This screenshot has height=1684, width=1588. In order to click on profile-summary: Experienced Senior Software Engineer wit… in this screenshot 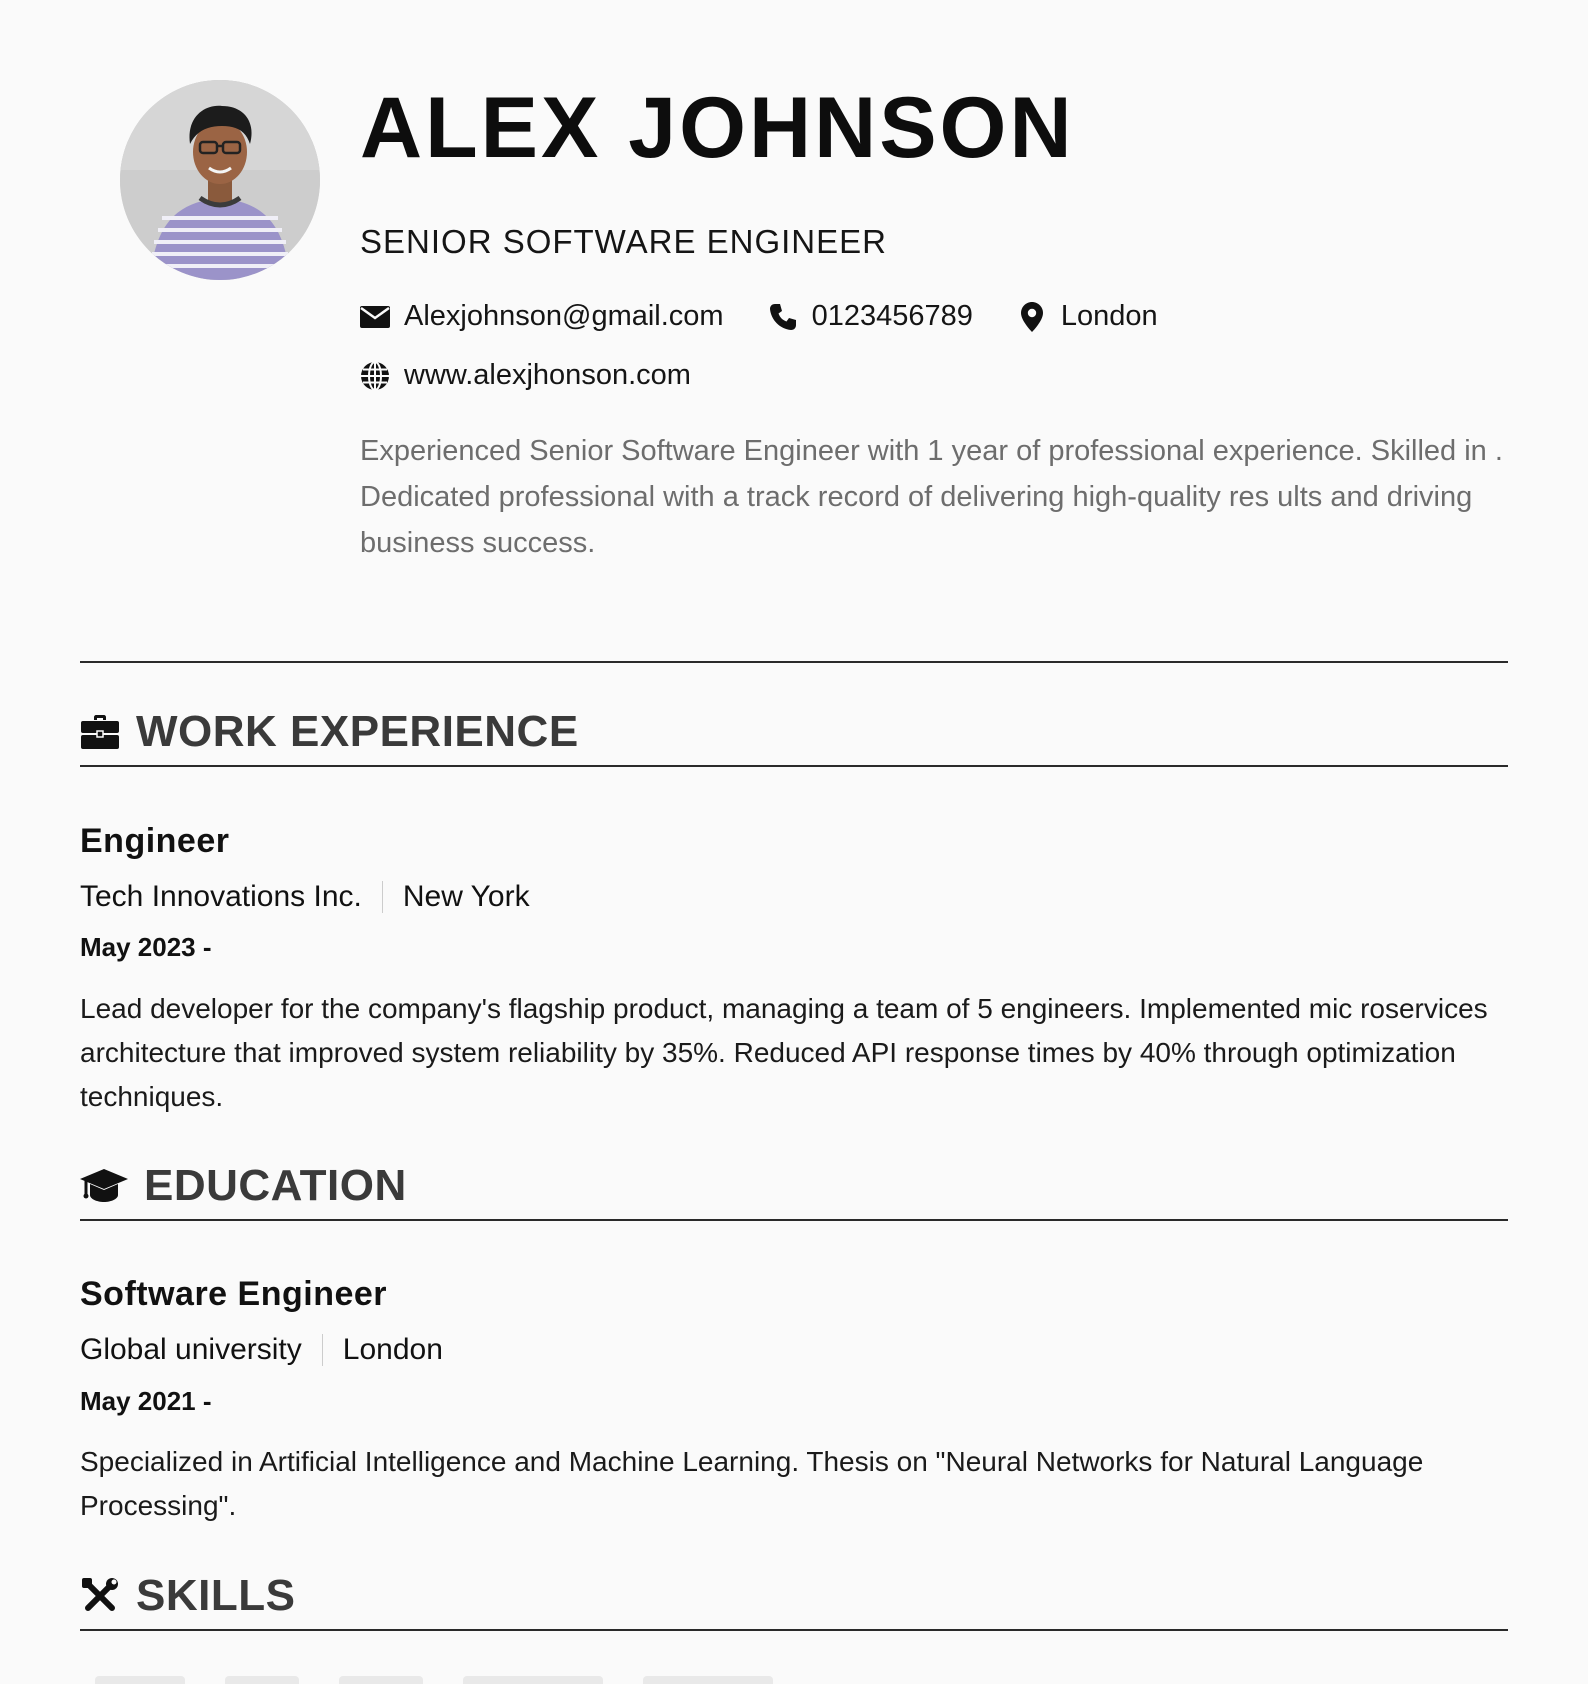, I will do `click(931, 497)`.